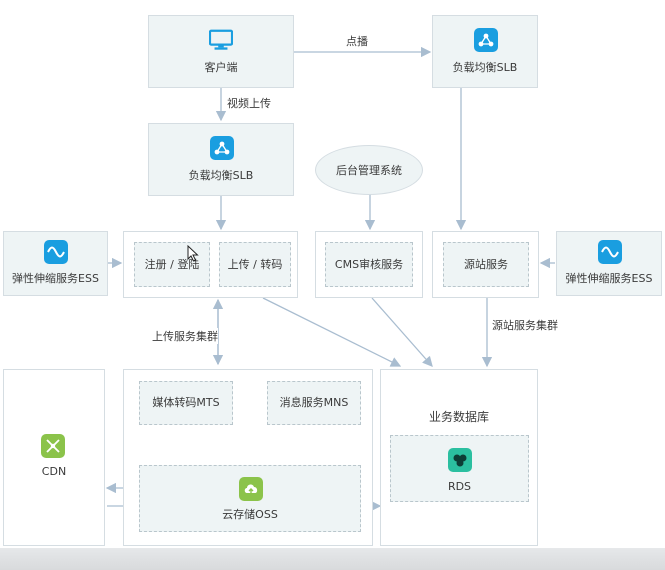  I want to click on cdn-node: CDN, so click(54, 457).